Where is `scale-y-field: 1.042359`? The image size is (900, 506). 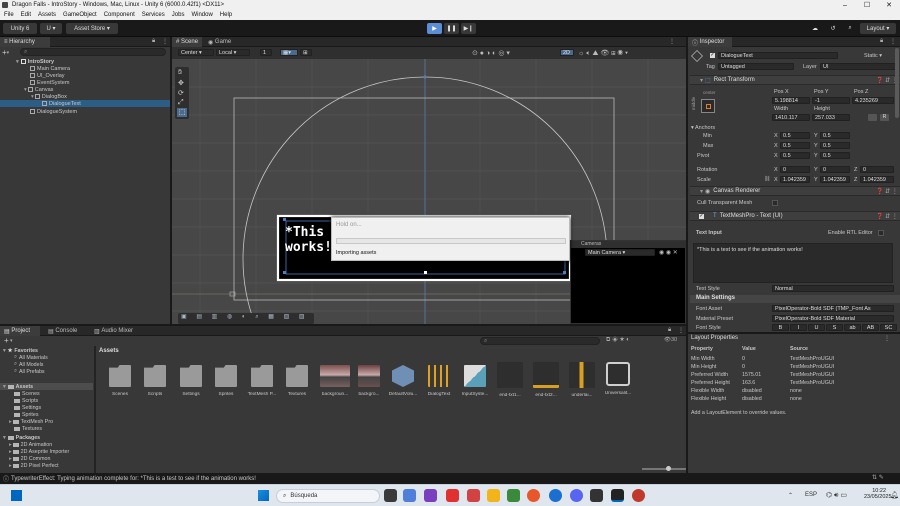 scale-y-field: 1.042359 is located at coordinates (835, 179).